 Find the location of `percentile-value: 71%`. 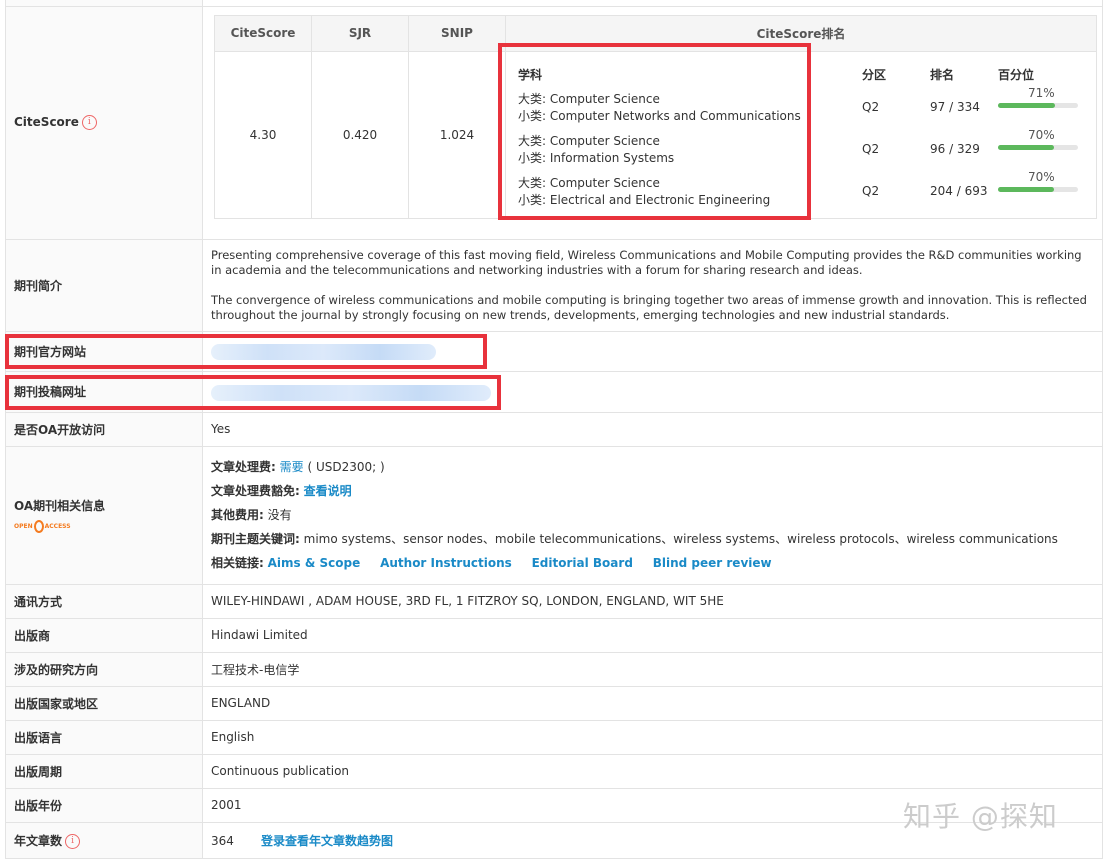

percentile-value: 71% is located at coordinates (1041, 92).